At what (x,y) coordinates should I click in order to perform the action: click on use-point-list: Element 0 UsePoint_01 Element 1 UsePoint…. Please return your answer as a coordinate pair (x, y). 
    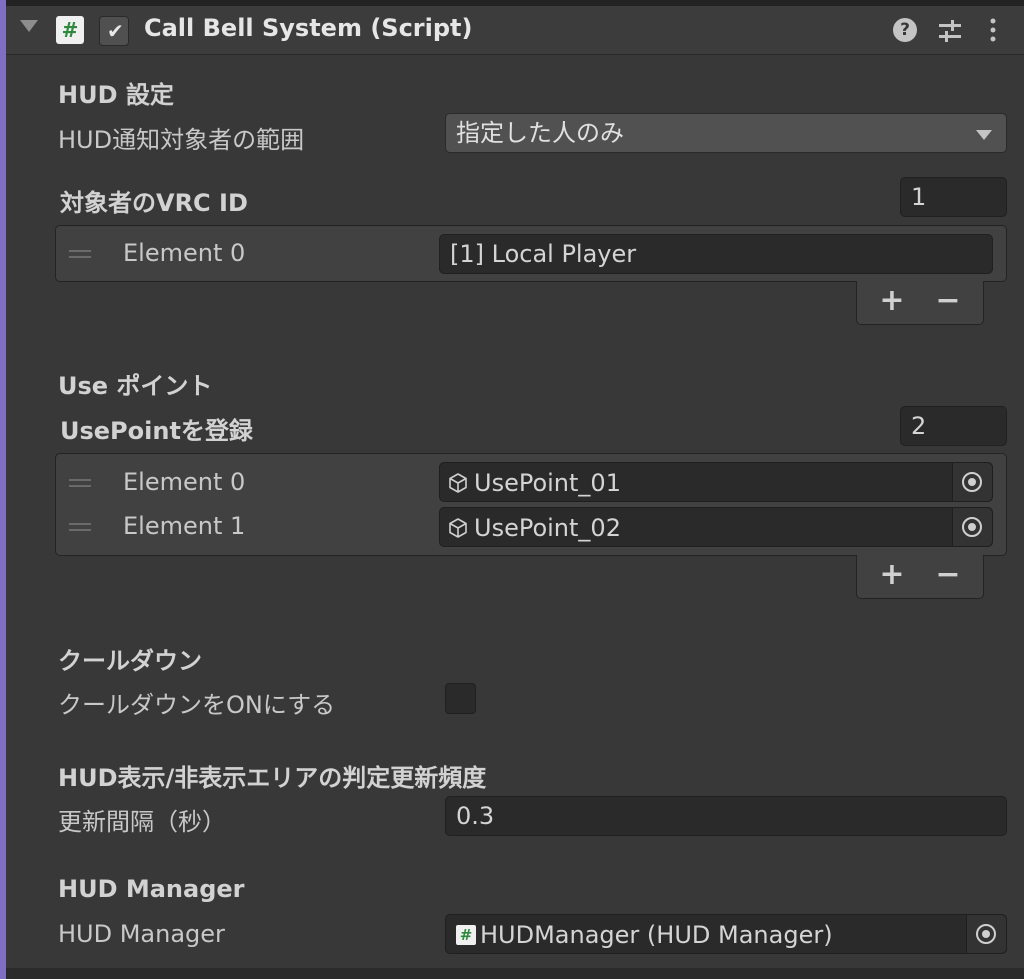
    Looking at the image, I should click on (531, 504).